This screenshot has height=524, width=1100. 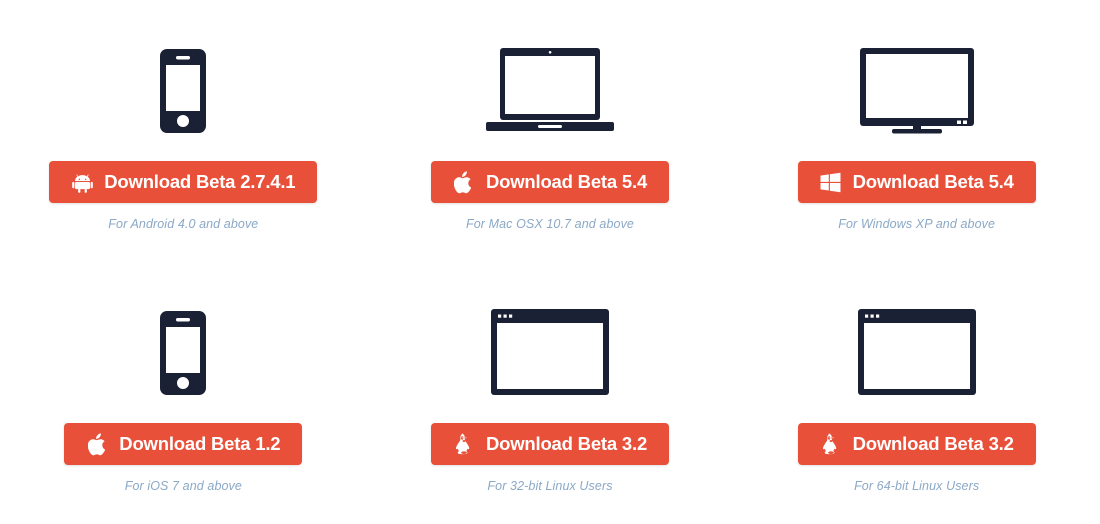 I want to click on download-caption-linux32: For 32-bit Linux Users, so click(x=550, y=486).